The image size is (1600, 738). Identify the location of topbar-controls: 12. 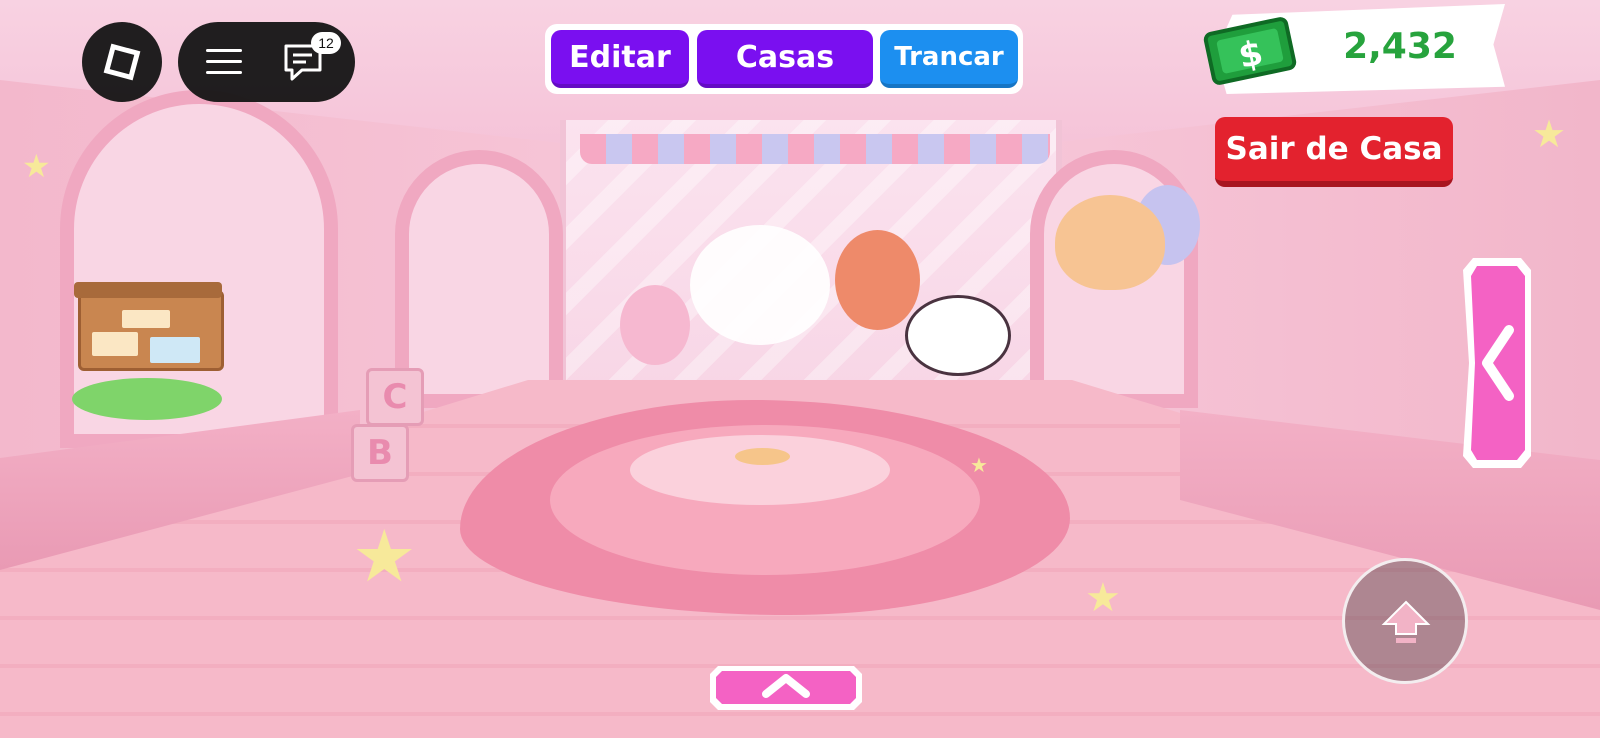
(266, 62).